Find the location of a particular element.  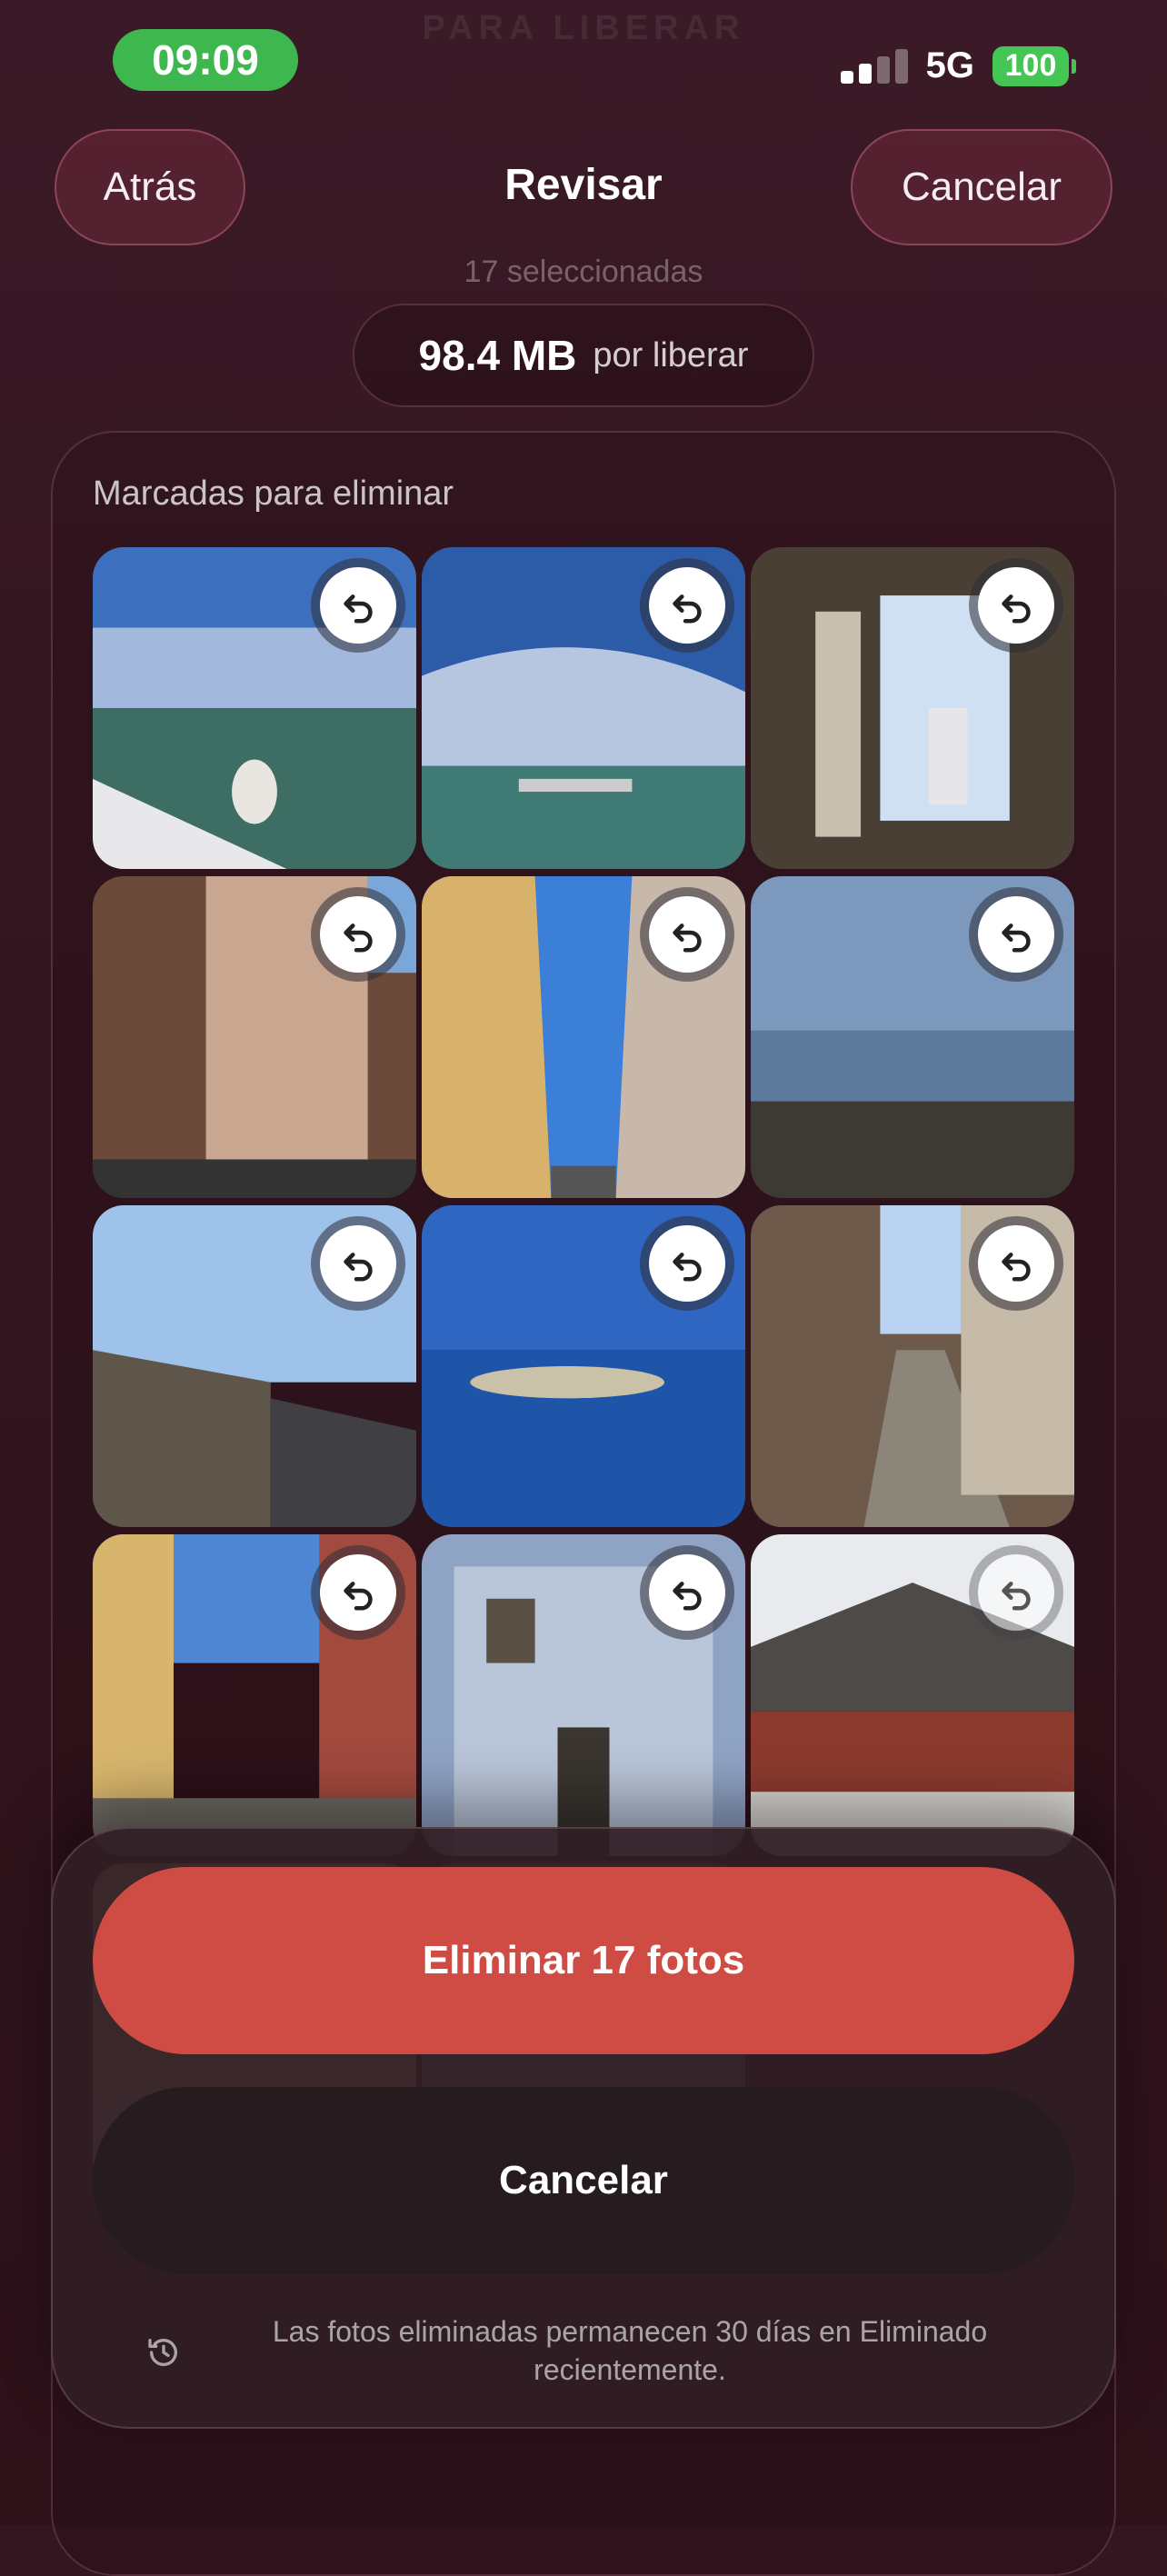

selected-count: 17 seleccionadas is located at coordinates (583, 272).